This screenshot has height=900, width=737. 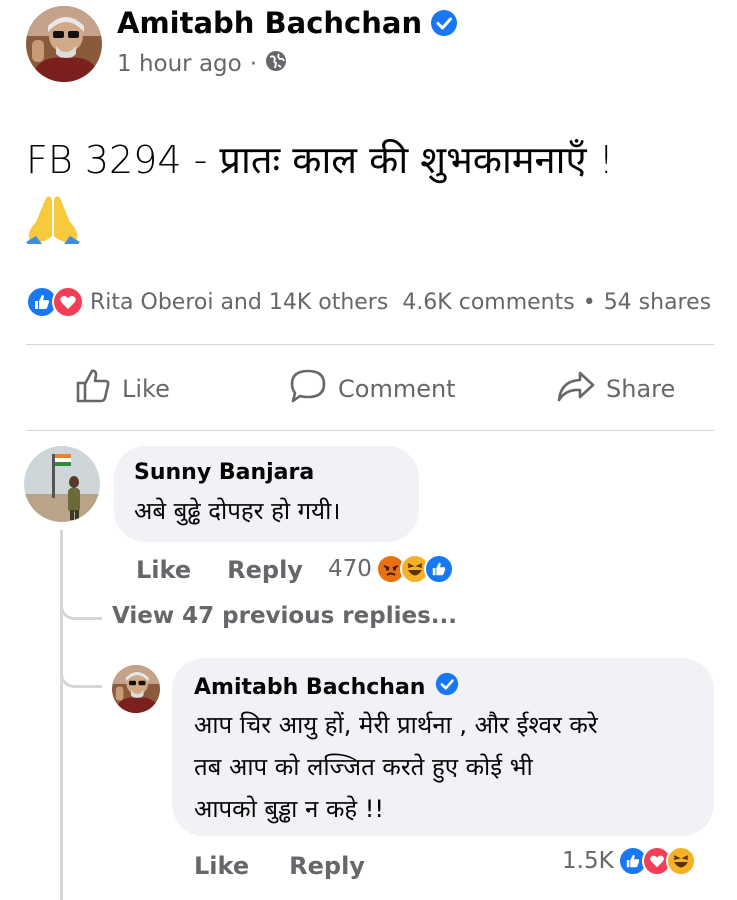 I want to click on share-button: Share, so click(x=615, y=389).